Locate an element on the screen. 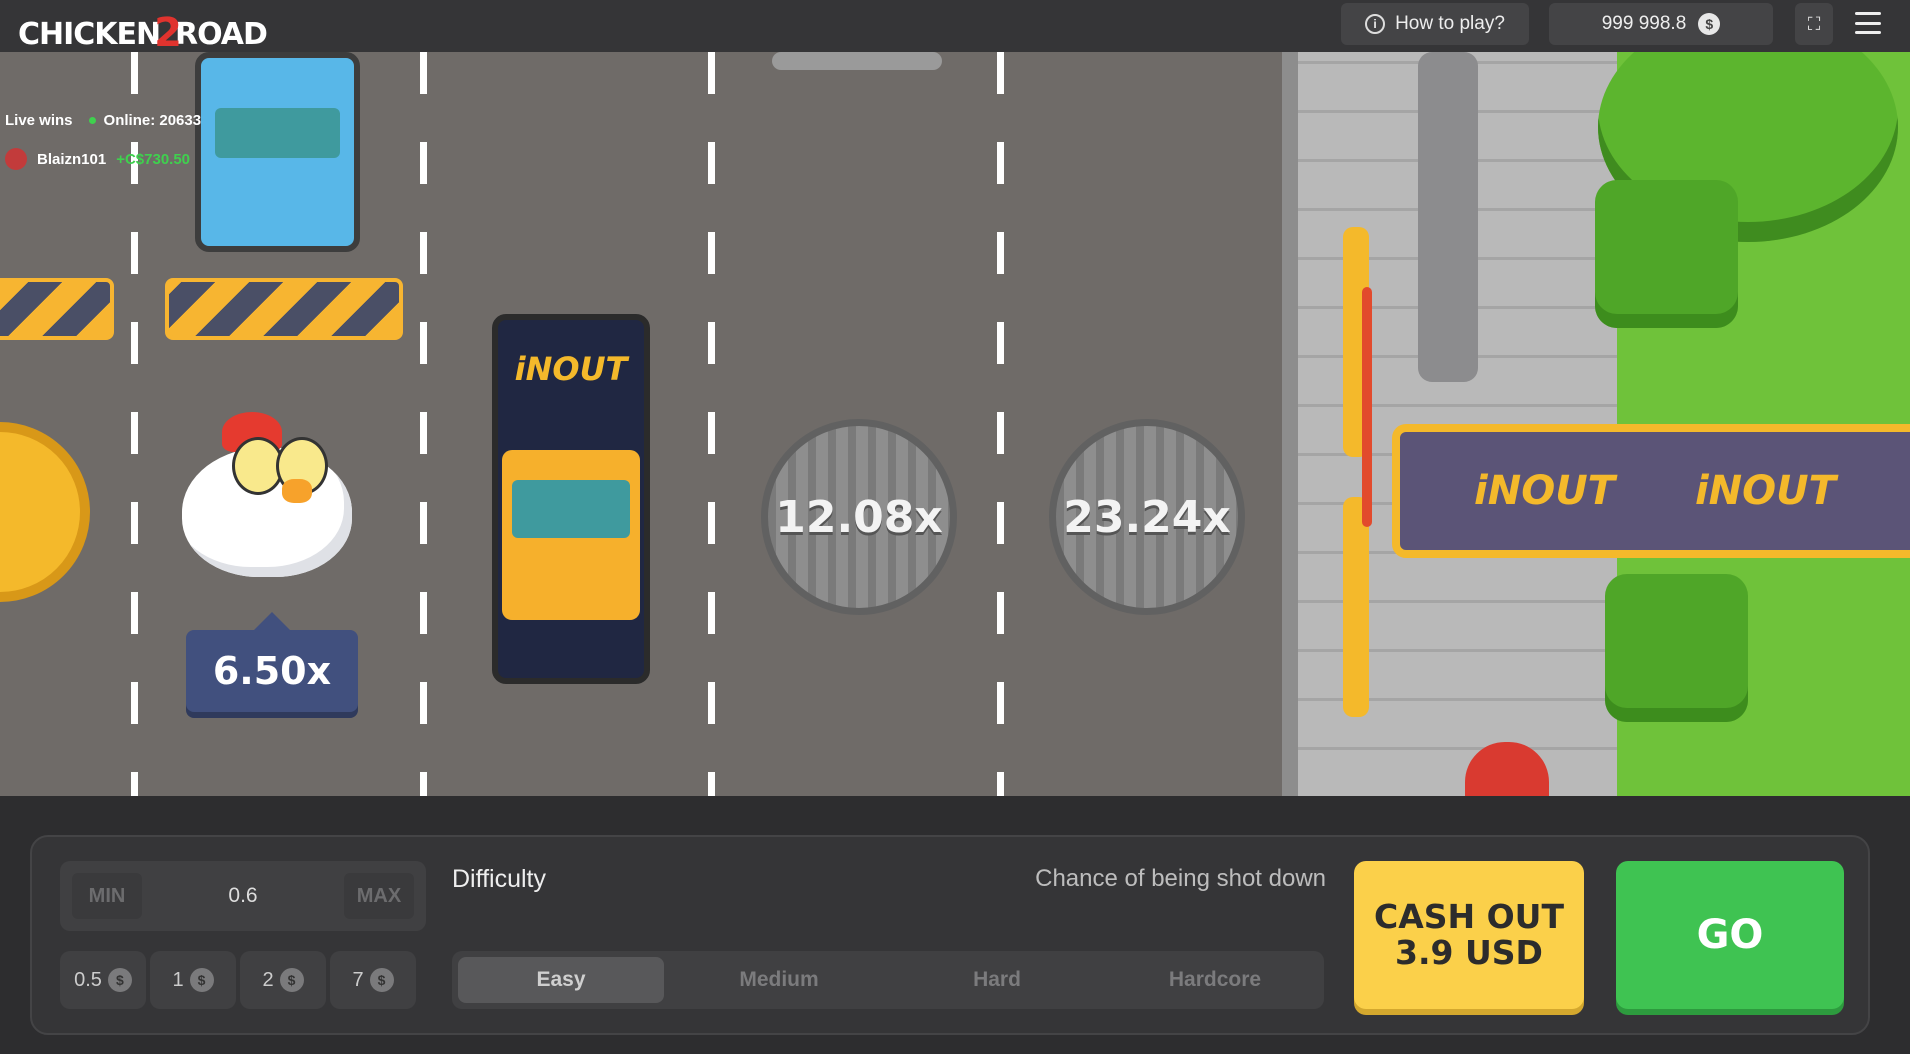 The height and width of the screenshot is (1054, 1910). truck-logo: iNOUT is located at coordinates (571, 369).